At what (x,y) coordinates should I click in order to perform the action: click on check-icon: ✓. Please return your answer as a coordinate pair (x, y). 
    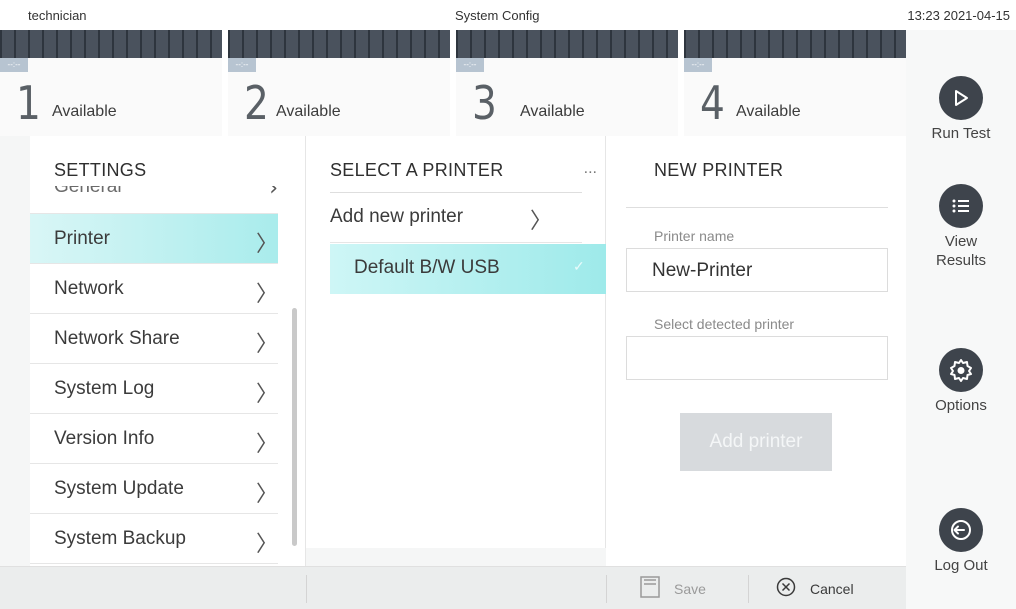
    Looking at the image, I should click on (579, 266).